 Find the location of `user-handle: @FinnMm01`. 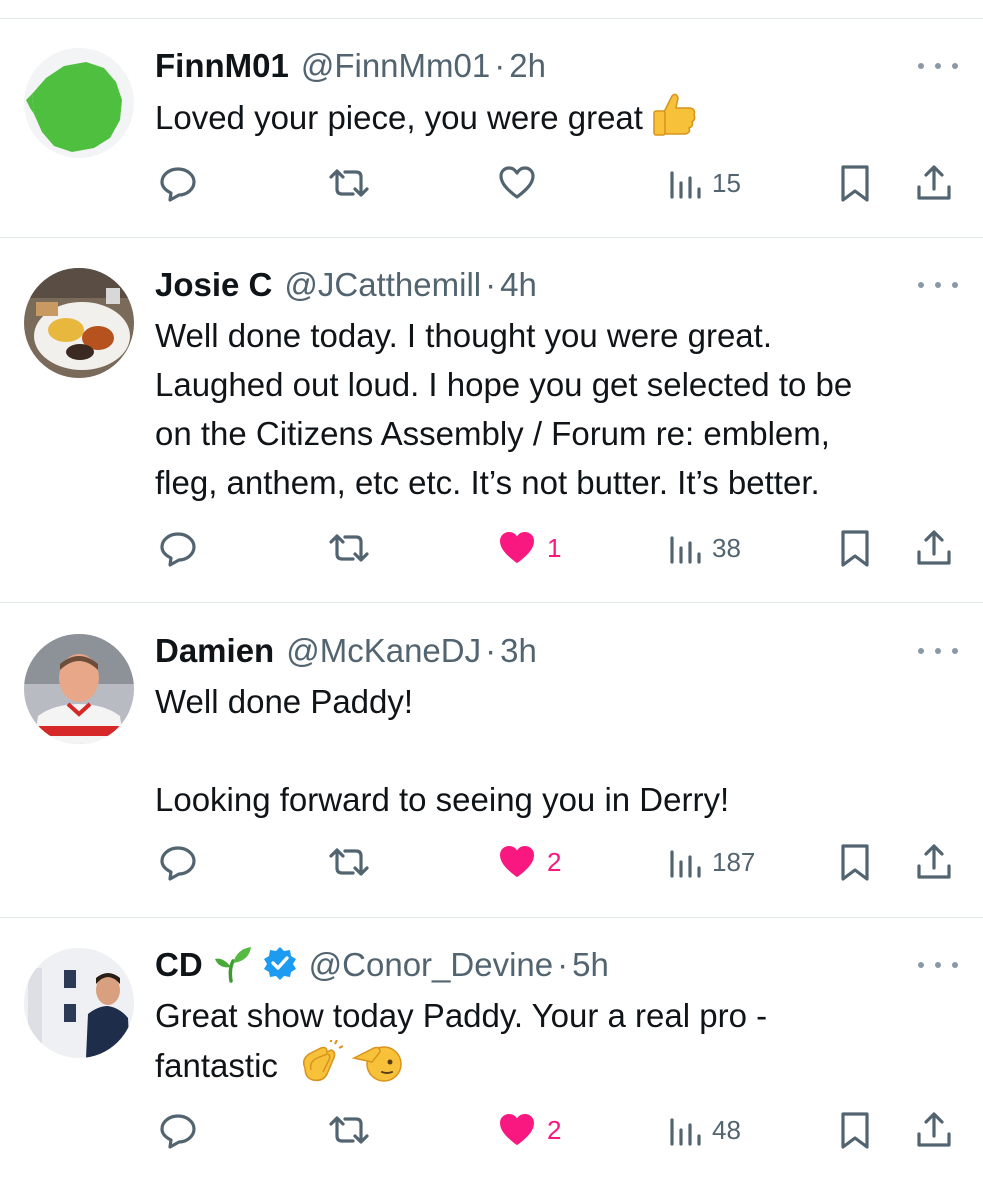

user-handle: @FinnMm01 is located at coordinates (395, 66).